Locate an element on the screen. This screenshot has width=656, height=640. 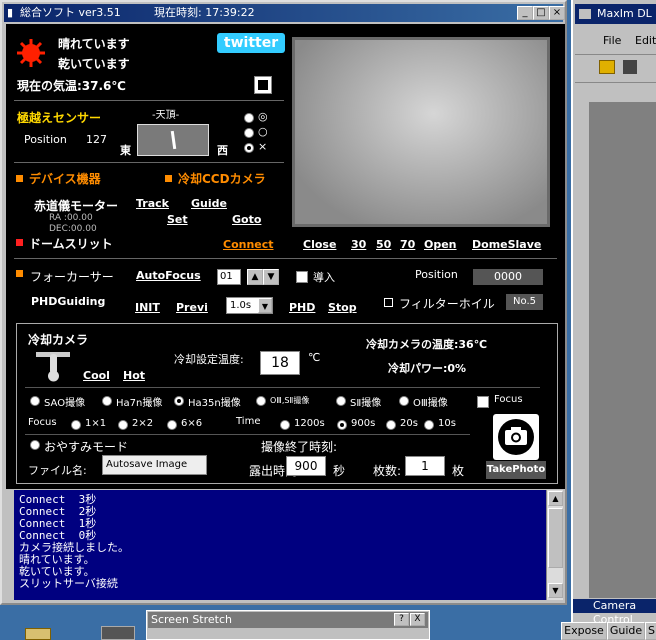
mode-radio-o3 is located at coordinates (404, 401).